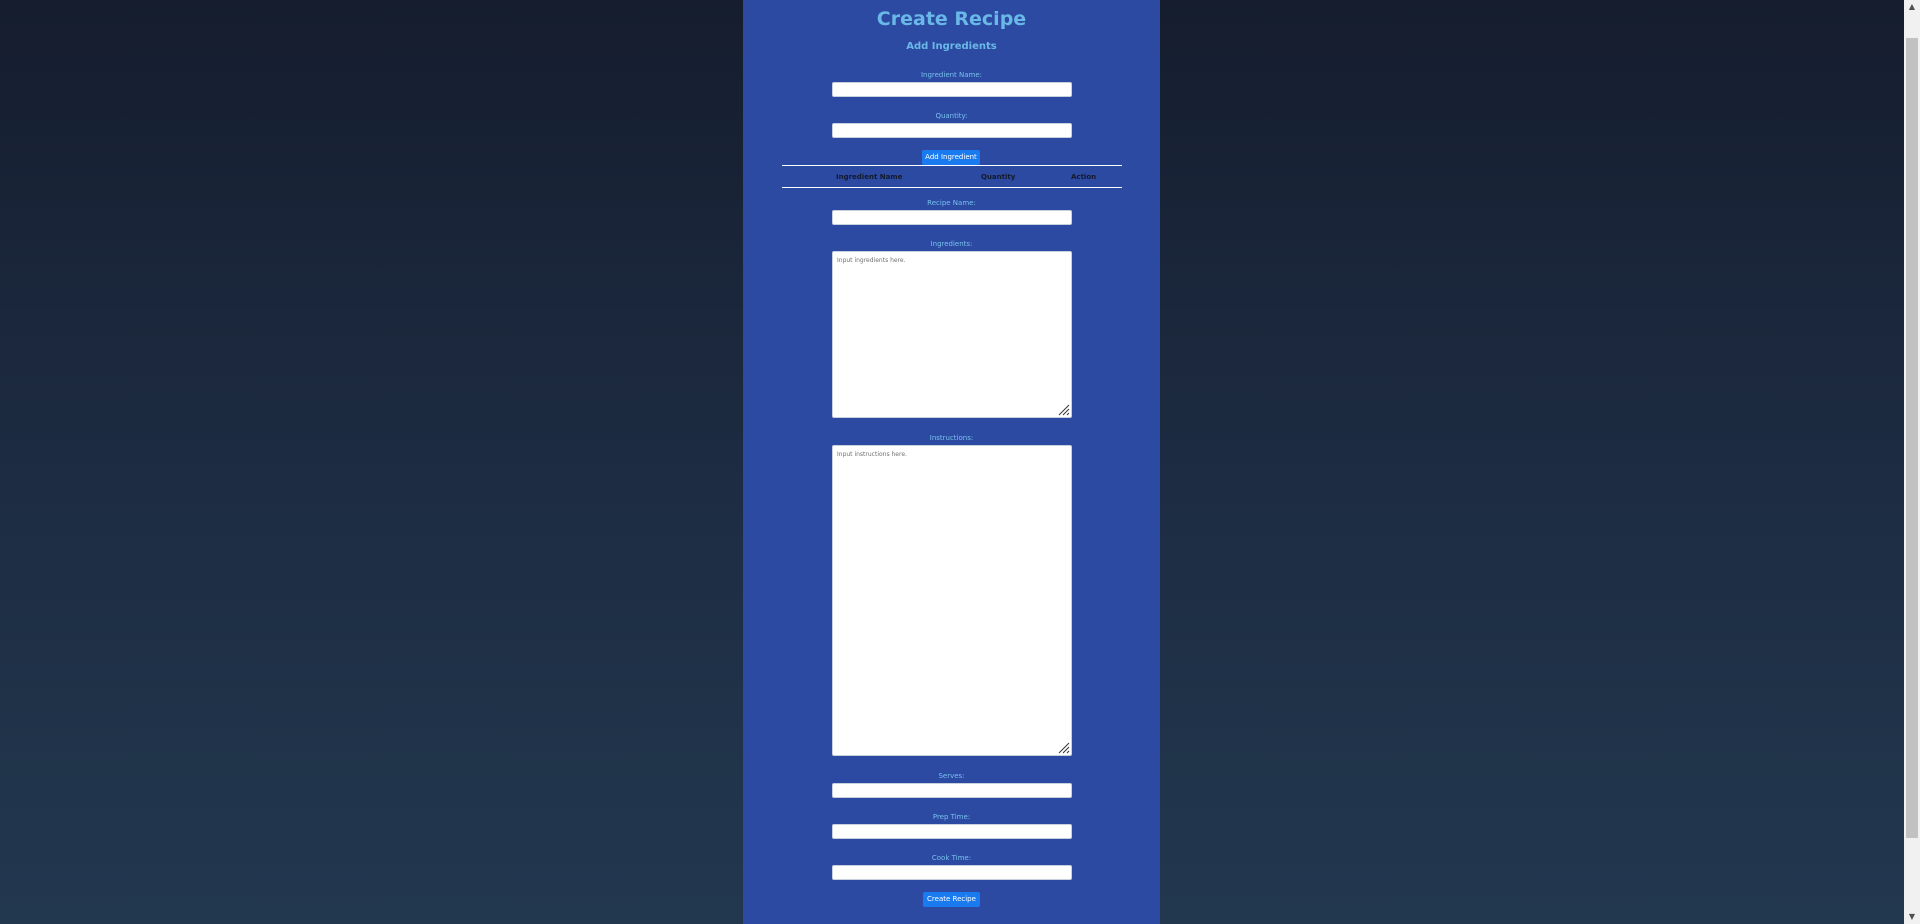 This screenshot has width=1920, height=924. What do you see at coordinates (951, 817) in the screenshot?
I see `prep-time-label: Prep Time:` at bounding box center [951, 817].